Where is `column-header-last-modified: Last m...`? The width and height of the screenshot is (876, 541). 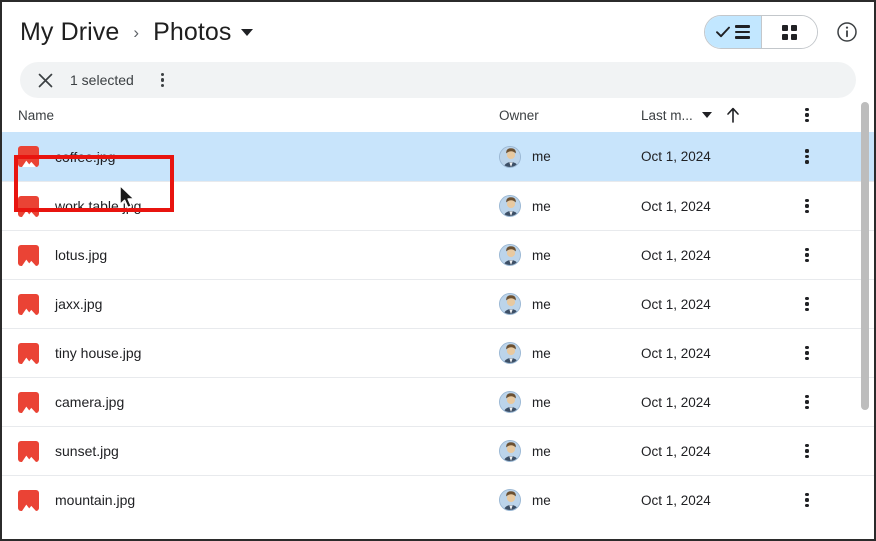 column-header-last-modified: Last m... is located at coordinates (683, 115).